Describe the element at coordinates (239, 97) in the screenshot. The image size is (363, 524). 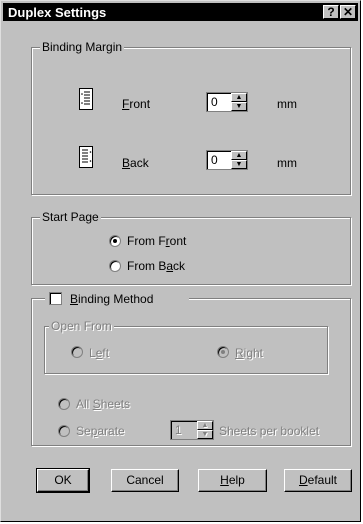
I see `front-up-arrow-icon: ▲` at that location.